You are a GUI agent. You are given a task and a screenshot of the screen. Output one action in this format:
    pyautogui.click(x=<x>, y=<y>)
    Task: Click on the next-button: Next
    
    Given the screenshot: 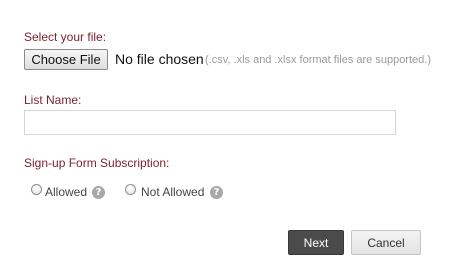 What is the action you would take?
    pyautogui.click(x=316, y=242)
    